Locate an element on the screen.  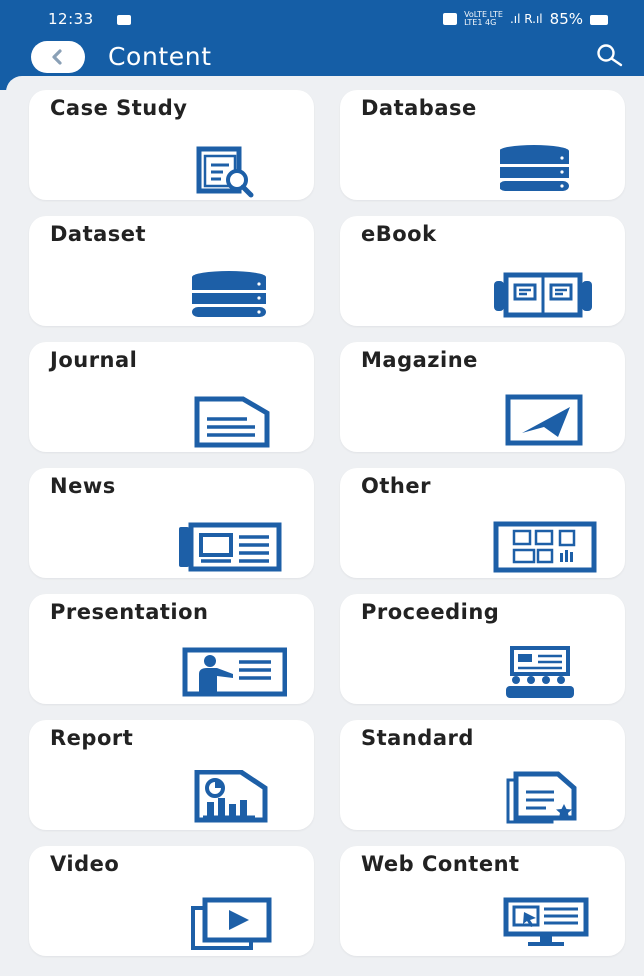
back-arrow-icon is located at coordinates (57, 57).